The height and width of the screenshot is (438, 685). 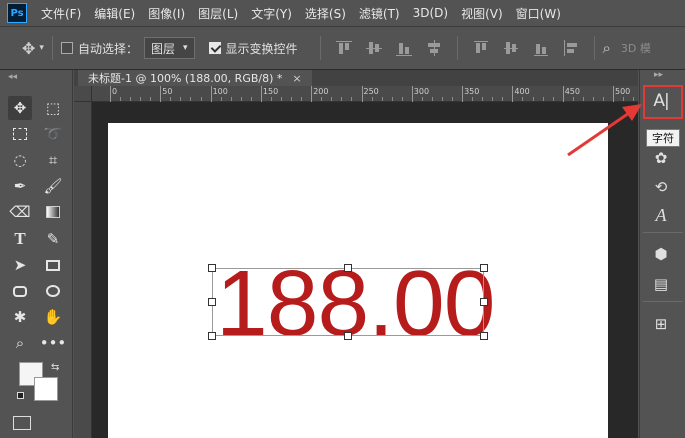 I want to click on ruler-label: 150, so click(x=270, y=91).